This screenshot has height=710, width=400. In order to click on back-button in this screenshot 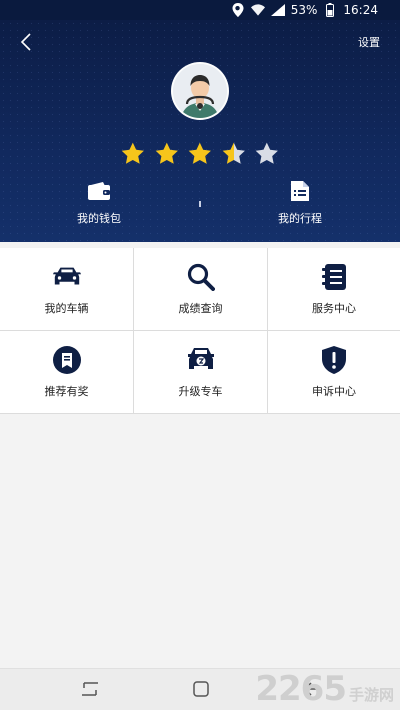, I will do `click(26, 42)`.